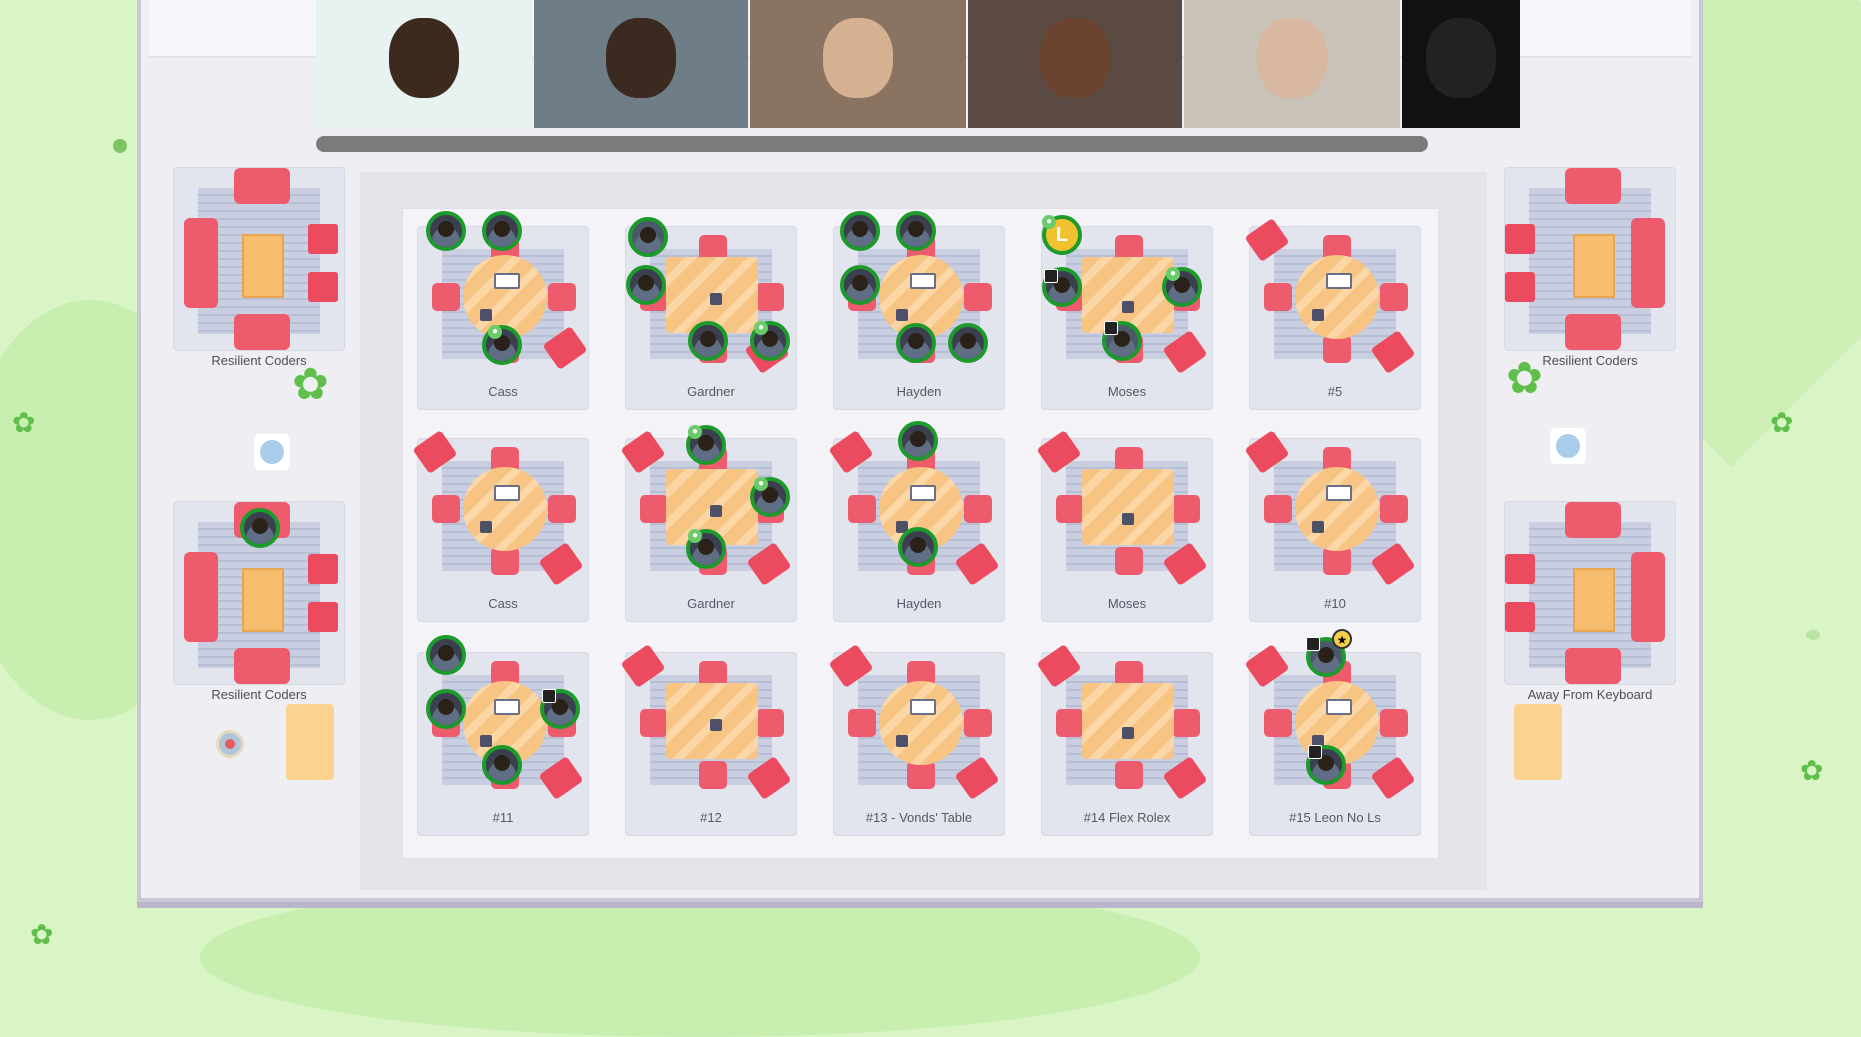  Describe the element at coordinates (1342, 639) in the screenshot. I see `star-icon: ★` at that location.